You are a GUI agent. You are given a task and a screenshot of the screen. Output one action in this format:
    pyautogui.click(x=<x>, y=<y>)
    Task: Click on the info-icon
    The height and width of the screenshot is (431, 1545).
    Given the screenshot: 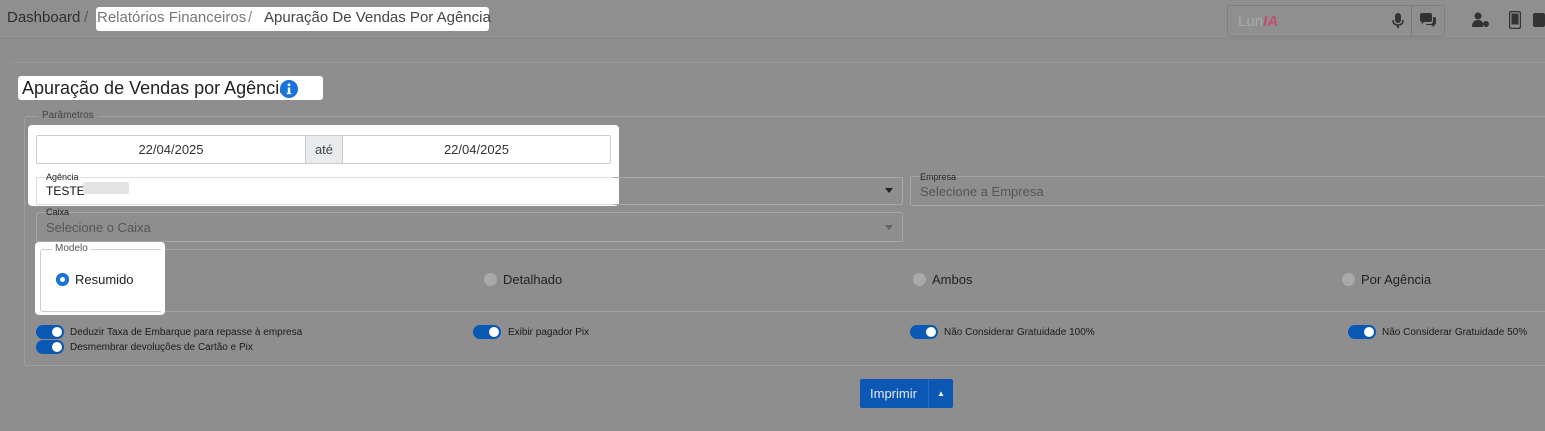 What is the action you would take?
    pyautogui.click(x=289, y=89)
    